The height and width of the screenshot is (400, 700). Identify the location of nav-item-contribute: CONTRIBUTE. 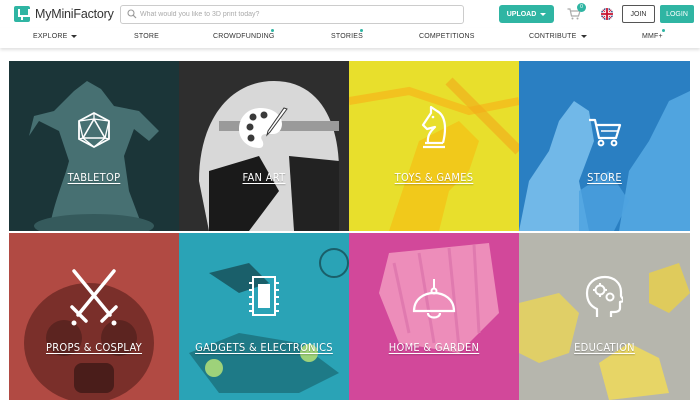
(558, 36).